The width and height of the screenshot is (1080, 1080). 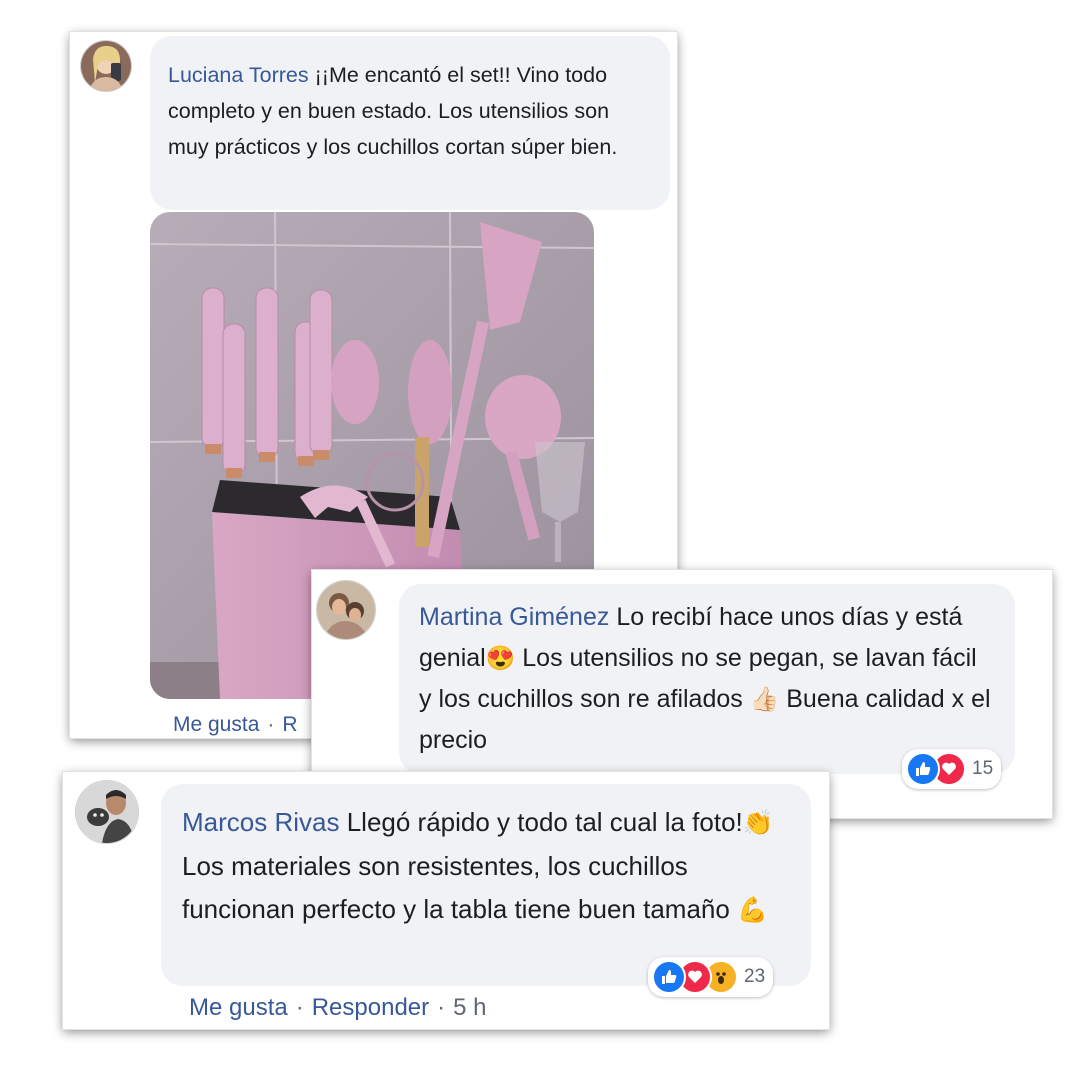 What do you see at coordinates (470, 1007) in the screenshot?
I see `comment-timestamp: 5 h` at bounding box center [470, 1007].